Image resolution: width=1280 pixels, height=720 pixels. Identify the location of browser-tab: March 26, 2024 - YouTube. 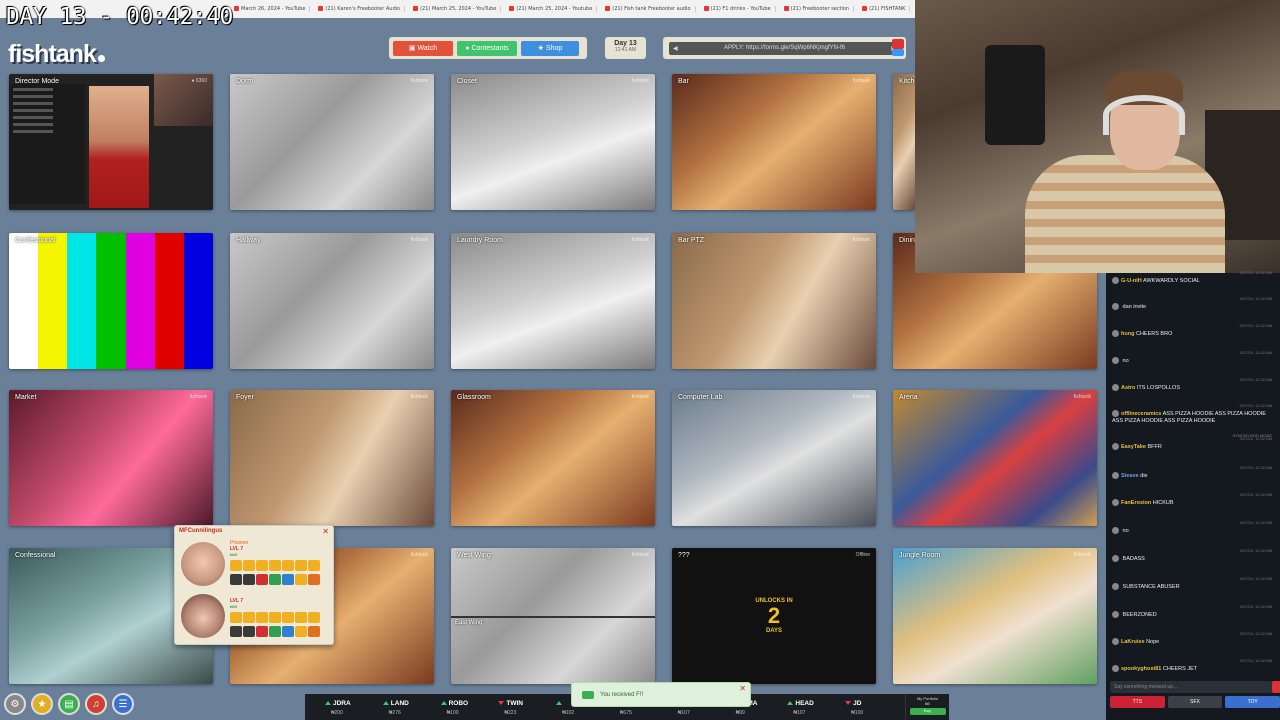
(270, 9).